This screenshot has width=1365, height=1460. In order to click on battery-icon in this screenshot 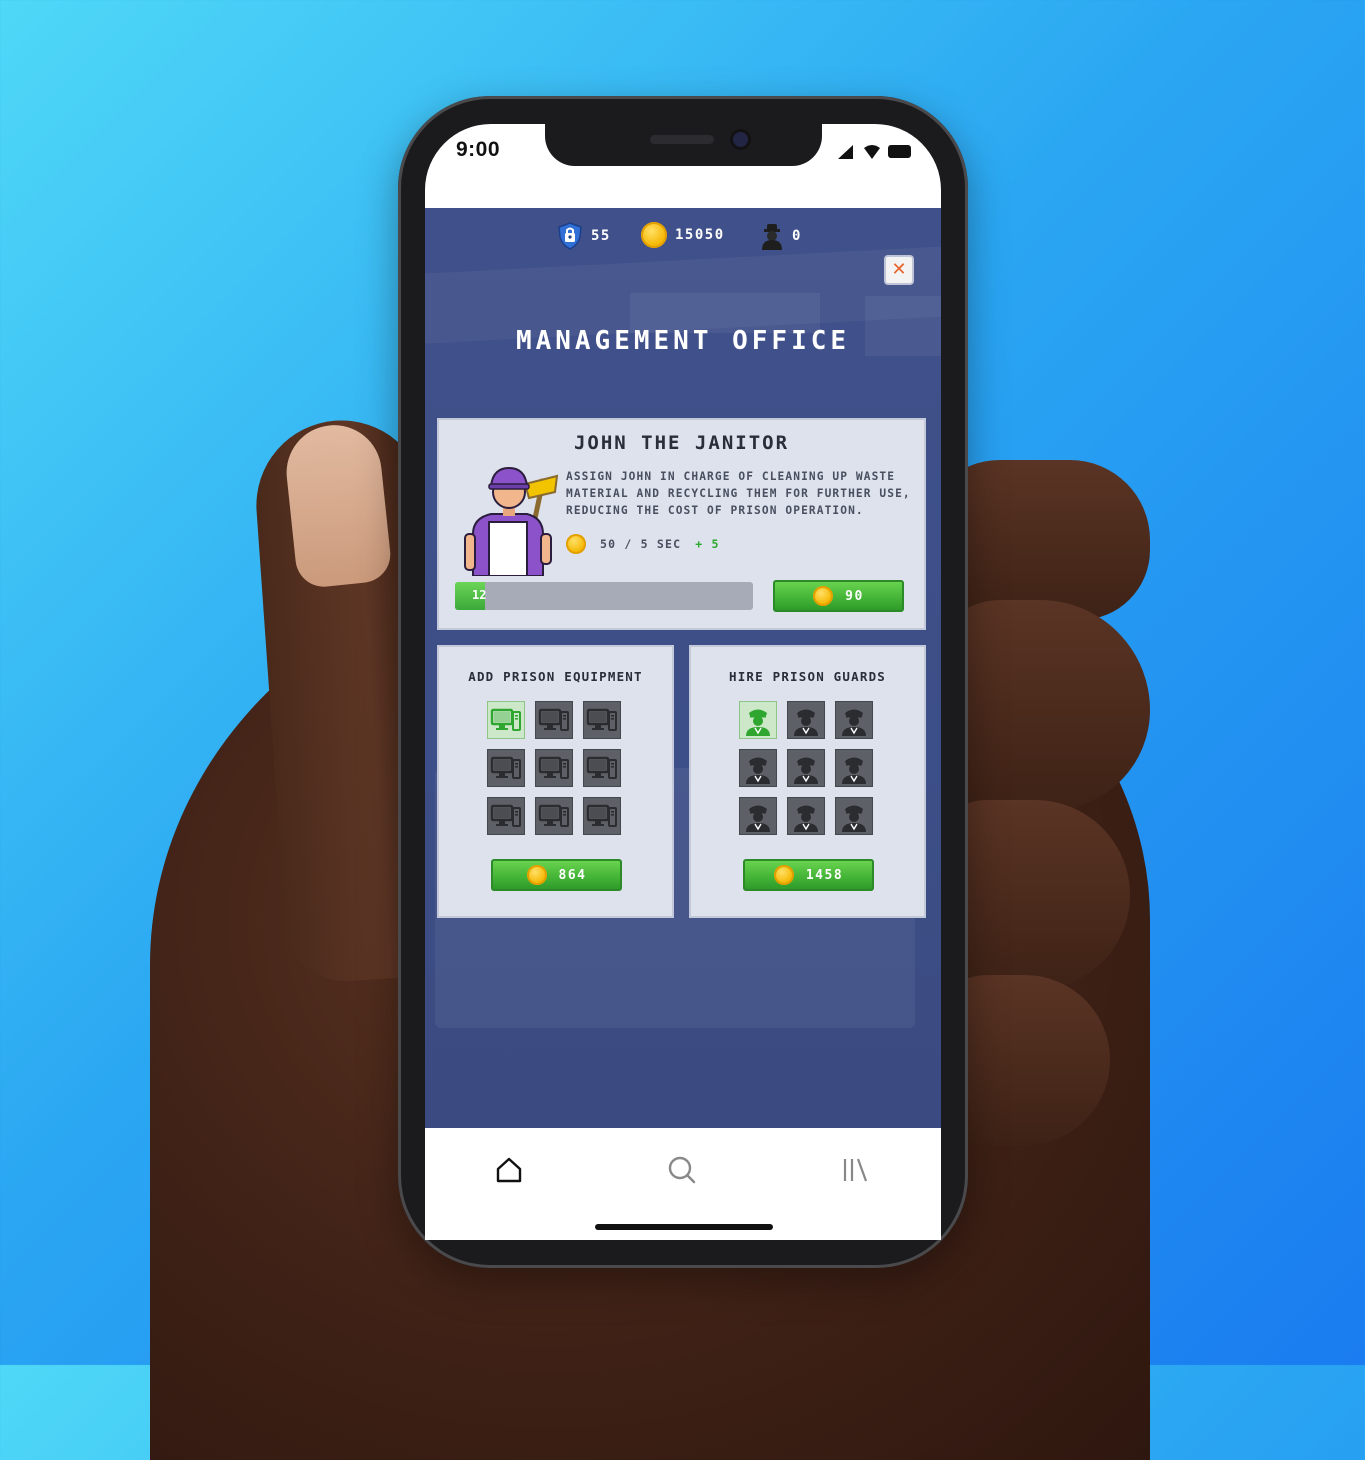, I will do `click(899, 151)`.